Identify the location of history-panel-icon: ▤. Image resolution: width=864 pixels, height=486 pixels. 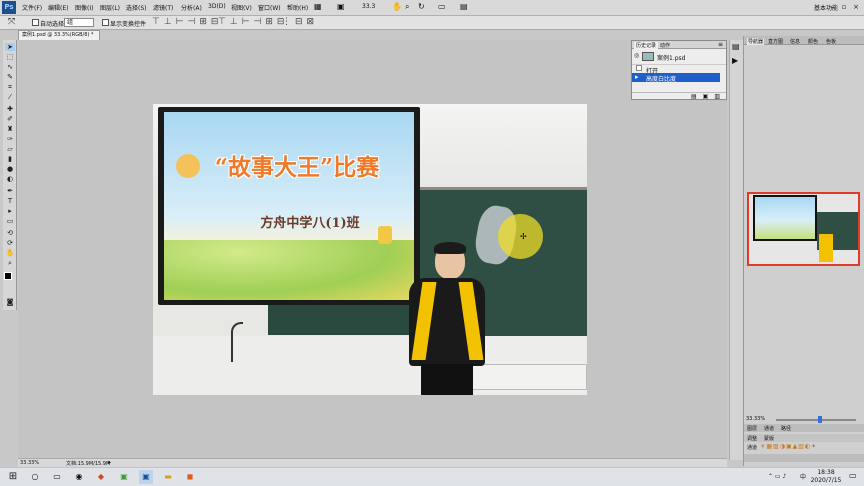
(736, 46).